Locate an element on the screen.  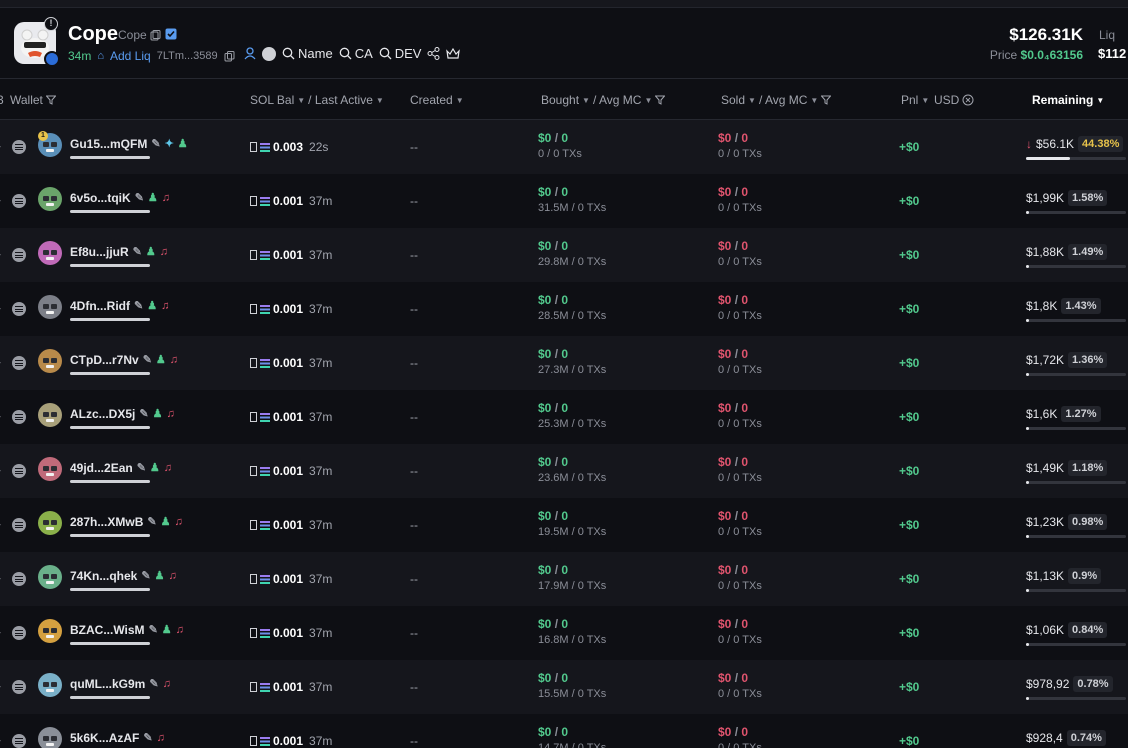
wallet-cell: 4Dfn...Ridf ✎ ♟ ♫ is located at coordinates (119, 306).